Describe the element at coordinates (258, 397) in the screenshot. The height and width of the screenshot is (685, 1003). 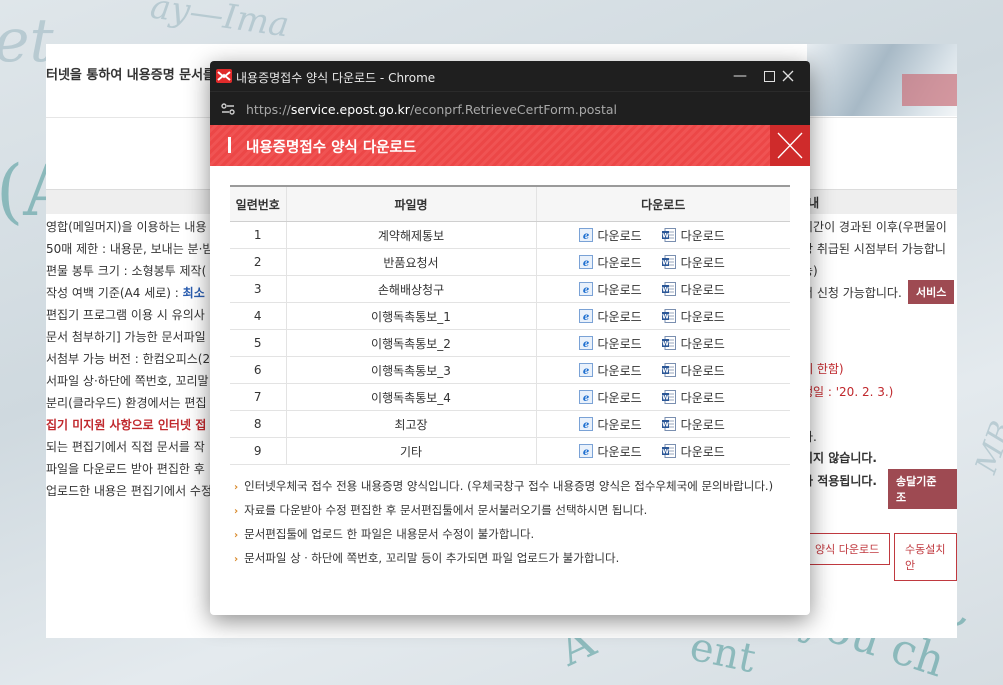
I see `row-number: 7` at that location.